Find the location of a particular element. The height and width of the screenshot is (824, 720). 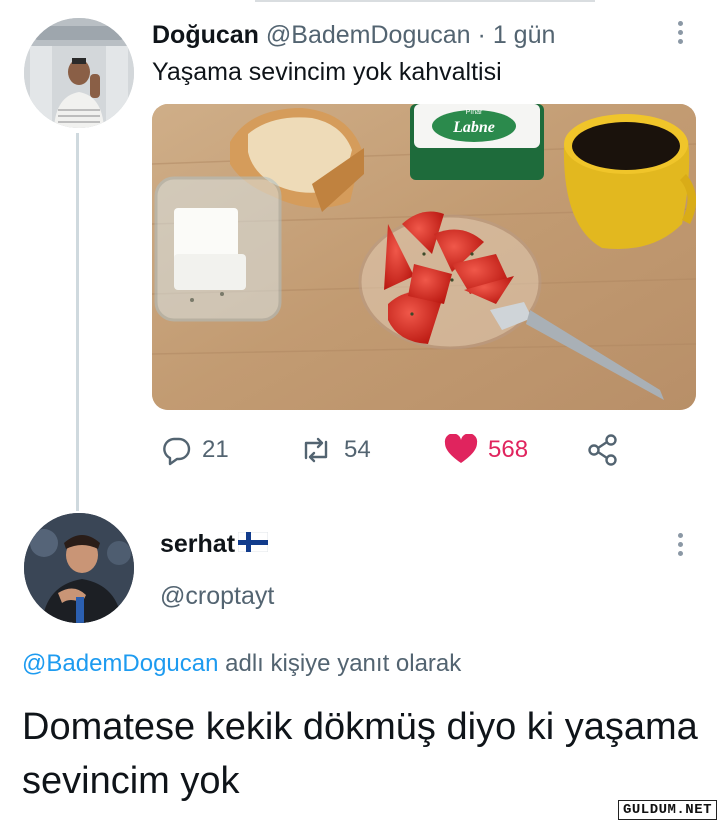

share-icon is located at coordinates (603, 450).